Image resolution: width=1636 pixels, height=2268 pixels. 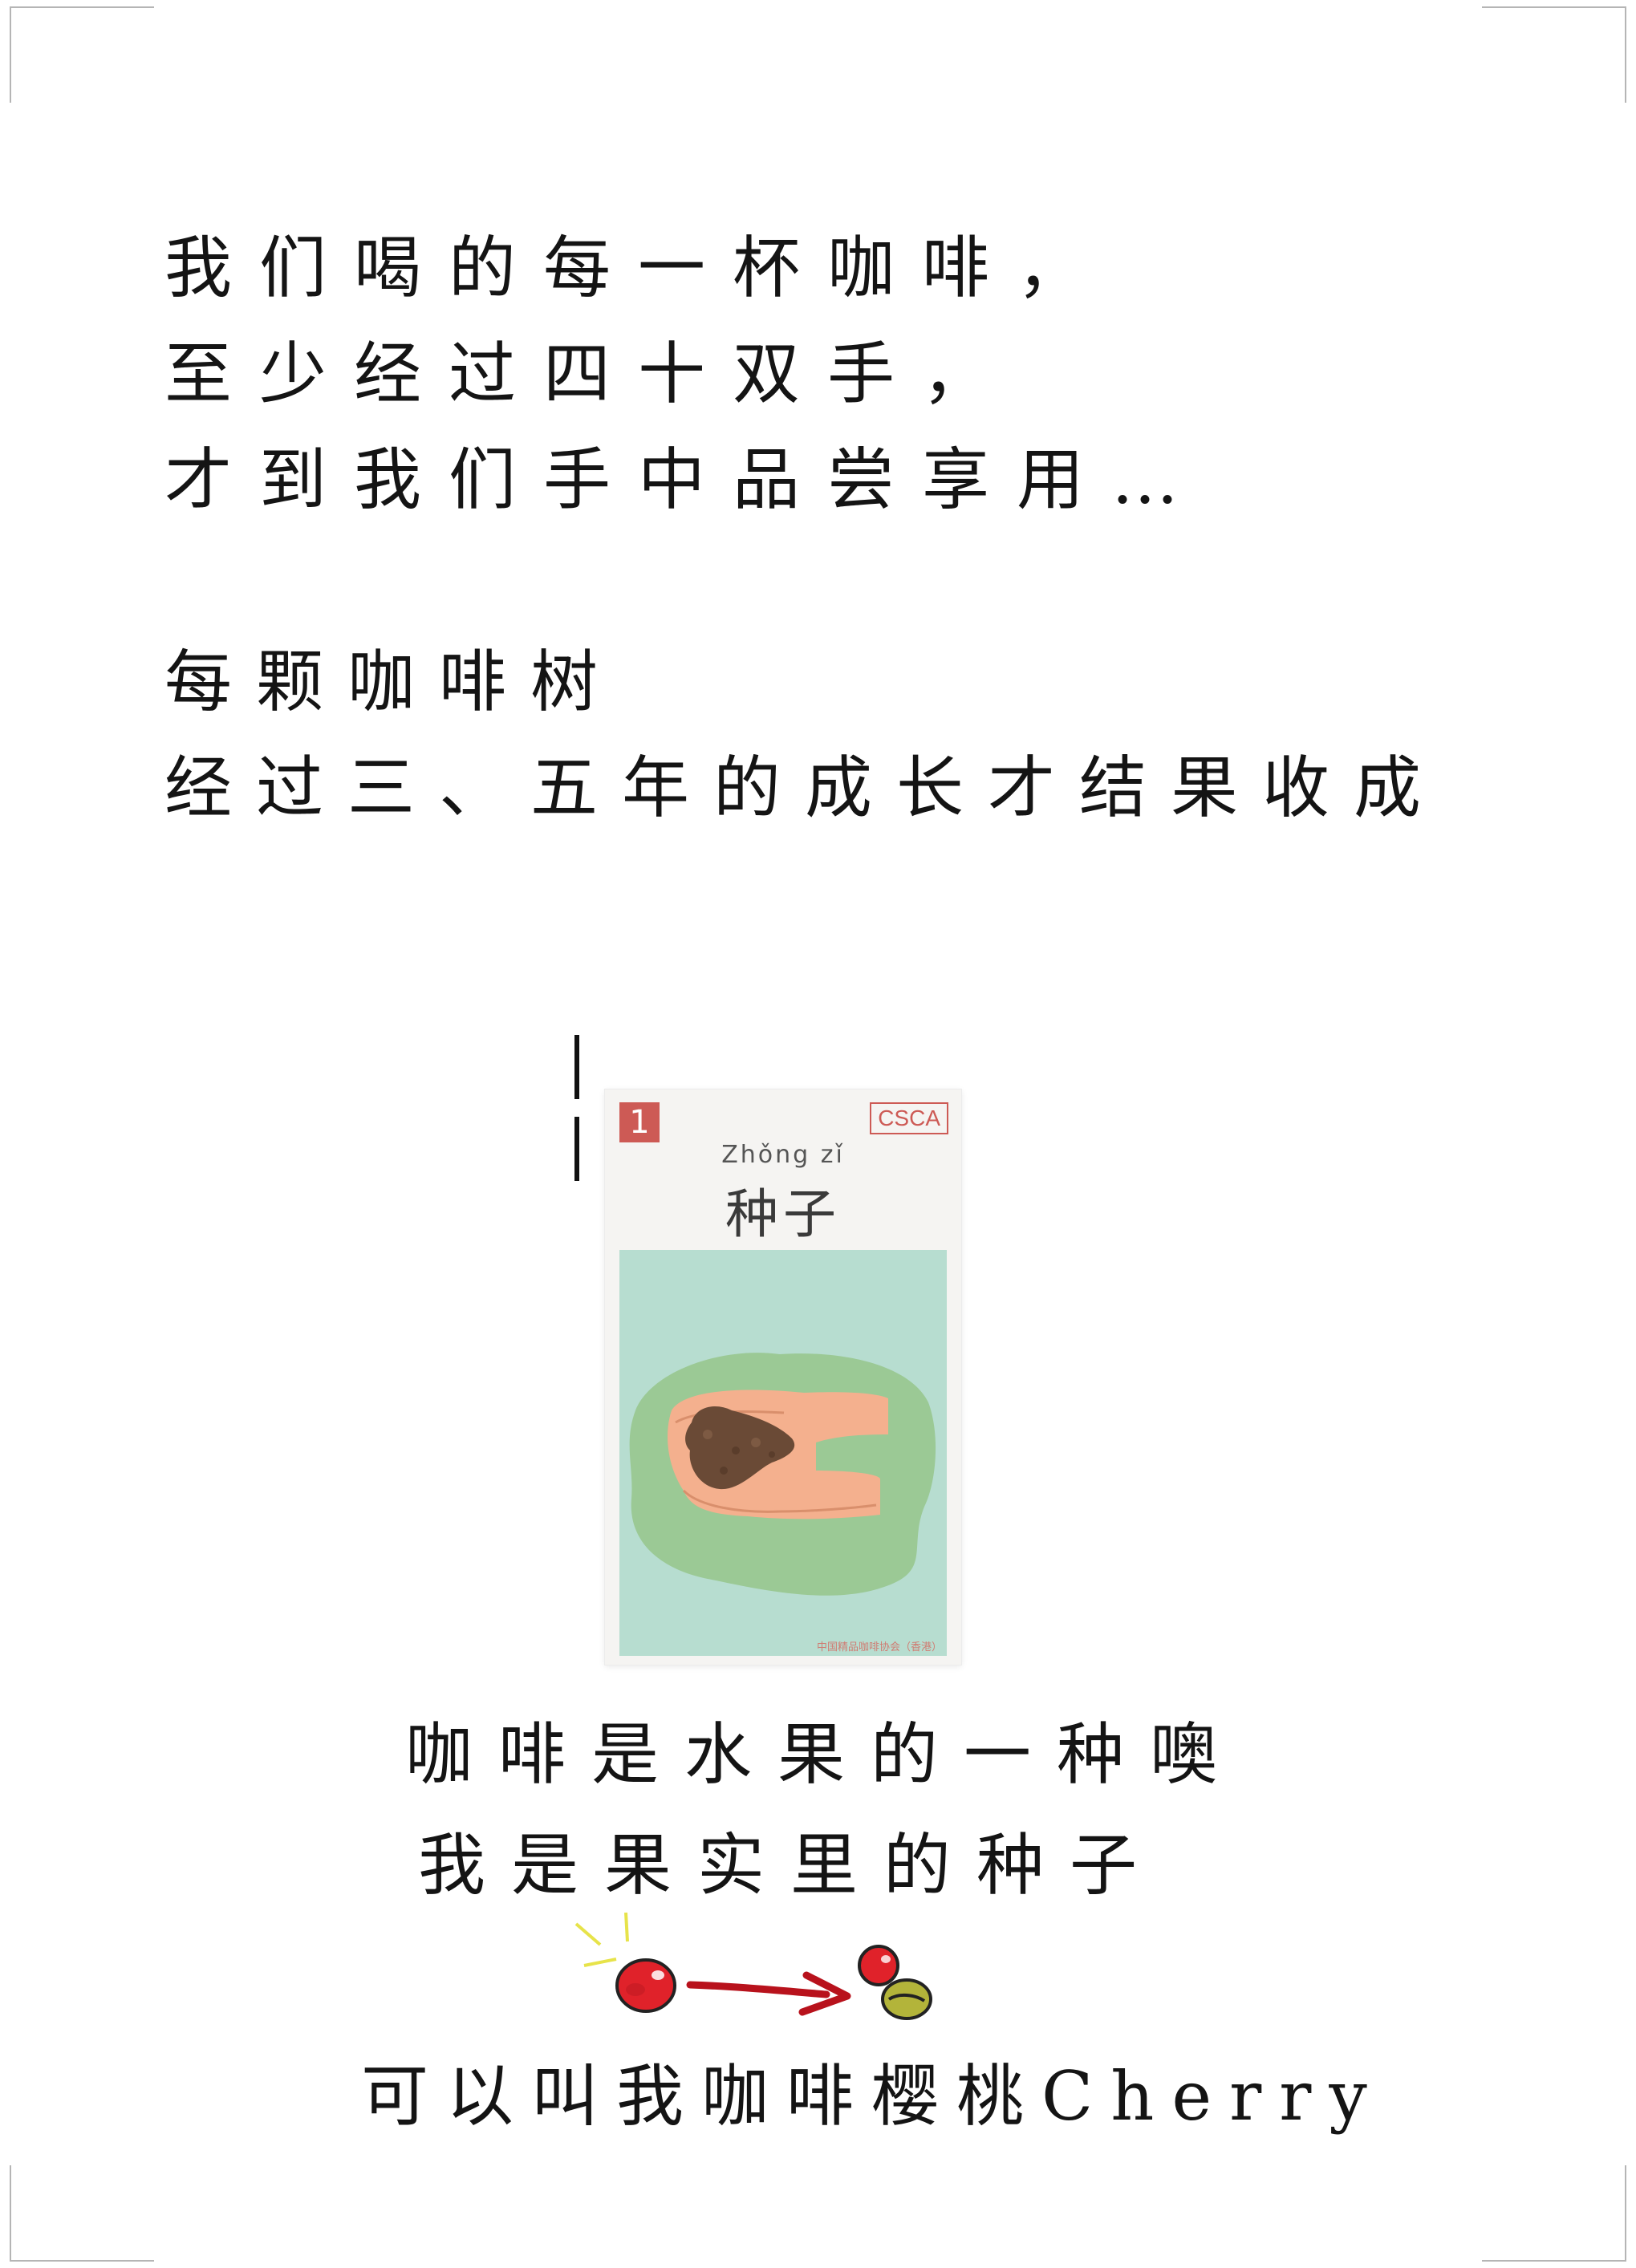 What do you see at coordinates (895, 1982) in the screenshot?
I see `cherry-seed-icon` at bounding box center [895, 1982].